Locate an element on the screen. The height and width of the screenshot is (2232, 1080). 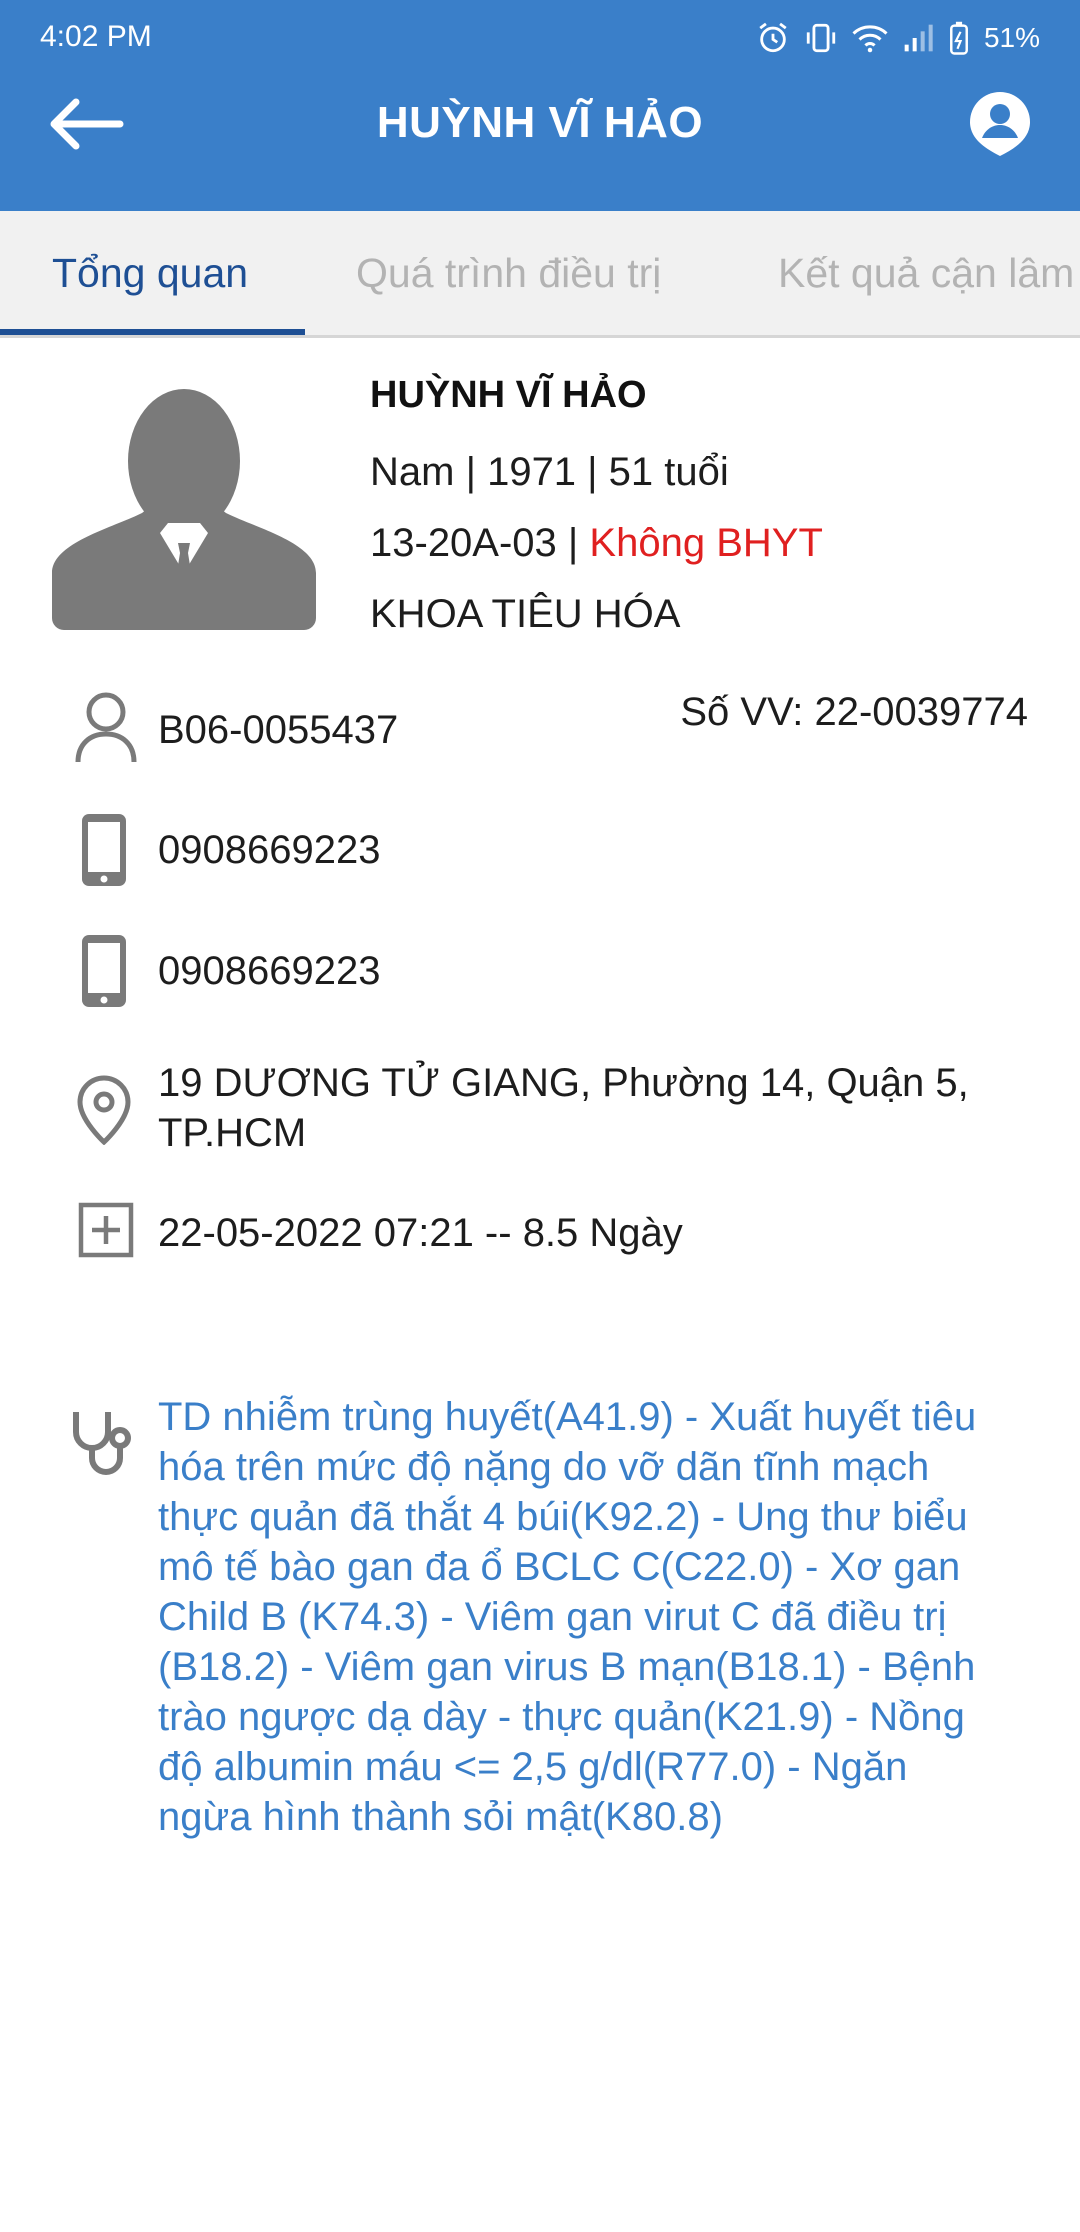
patient-bed: 13-20A-03 | is located at coordinates (480, 543).